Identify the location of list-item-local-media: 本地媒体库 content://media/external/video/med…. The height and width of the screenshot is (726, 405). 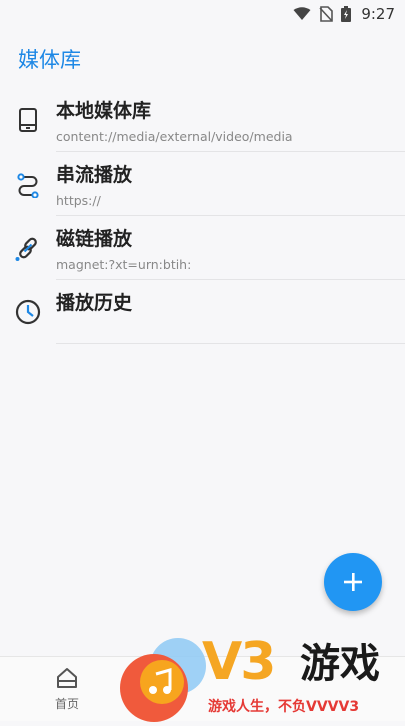
(202, 120).